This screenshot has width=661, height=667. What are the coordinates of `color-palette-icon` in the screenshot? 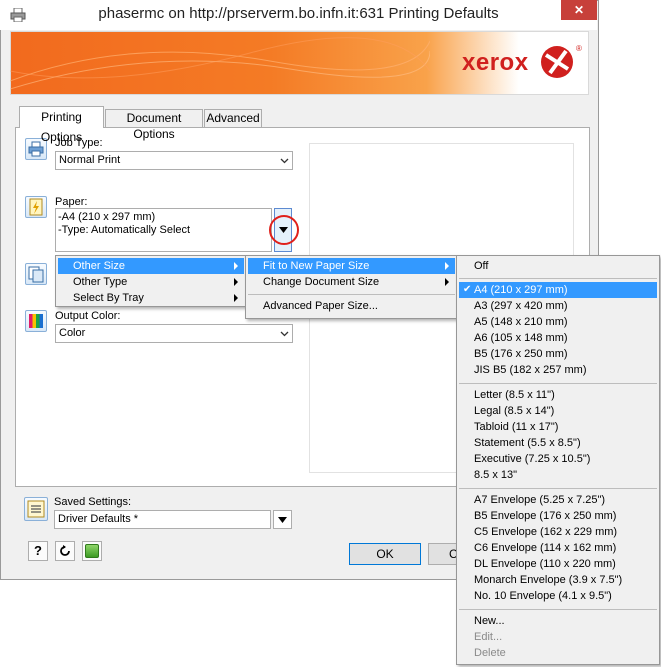 It's located at (36, 321).